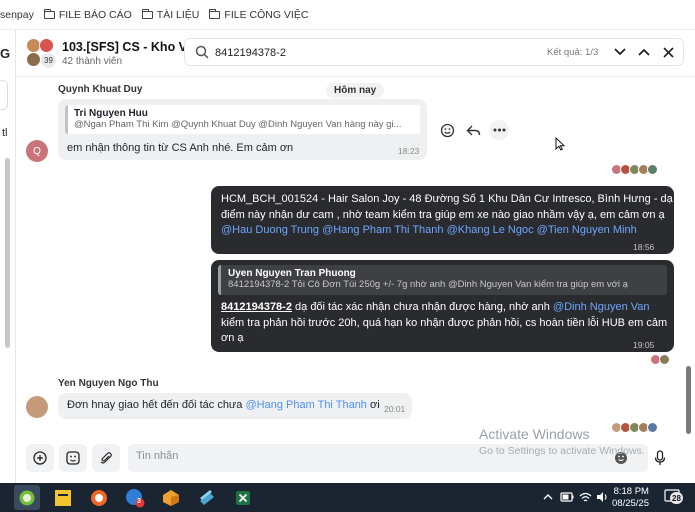  Describe the element at coordinates (567, 497) in the screenshot. I see `battery-icon` at that location.